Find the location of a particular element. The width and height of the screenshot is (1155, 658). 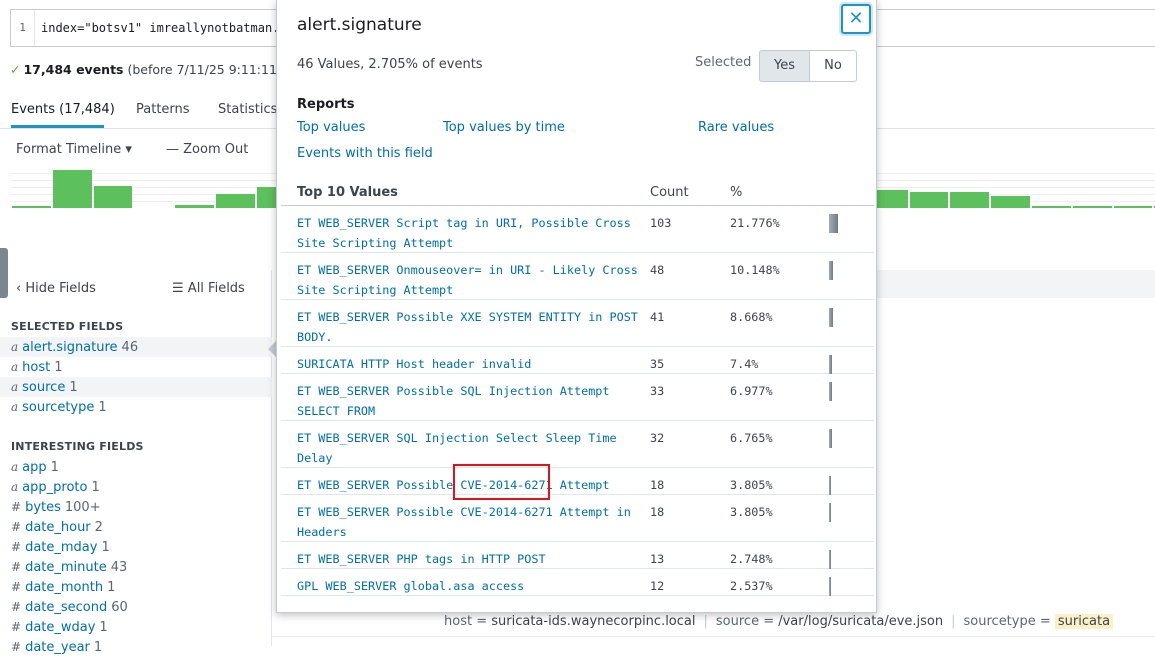

tab-statistics: Statistics is located at coordinates (247, 109).